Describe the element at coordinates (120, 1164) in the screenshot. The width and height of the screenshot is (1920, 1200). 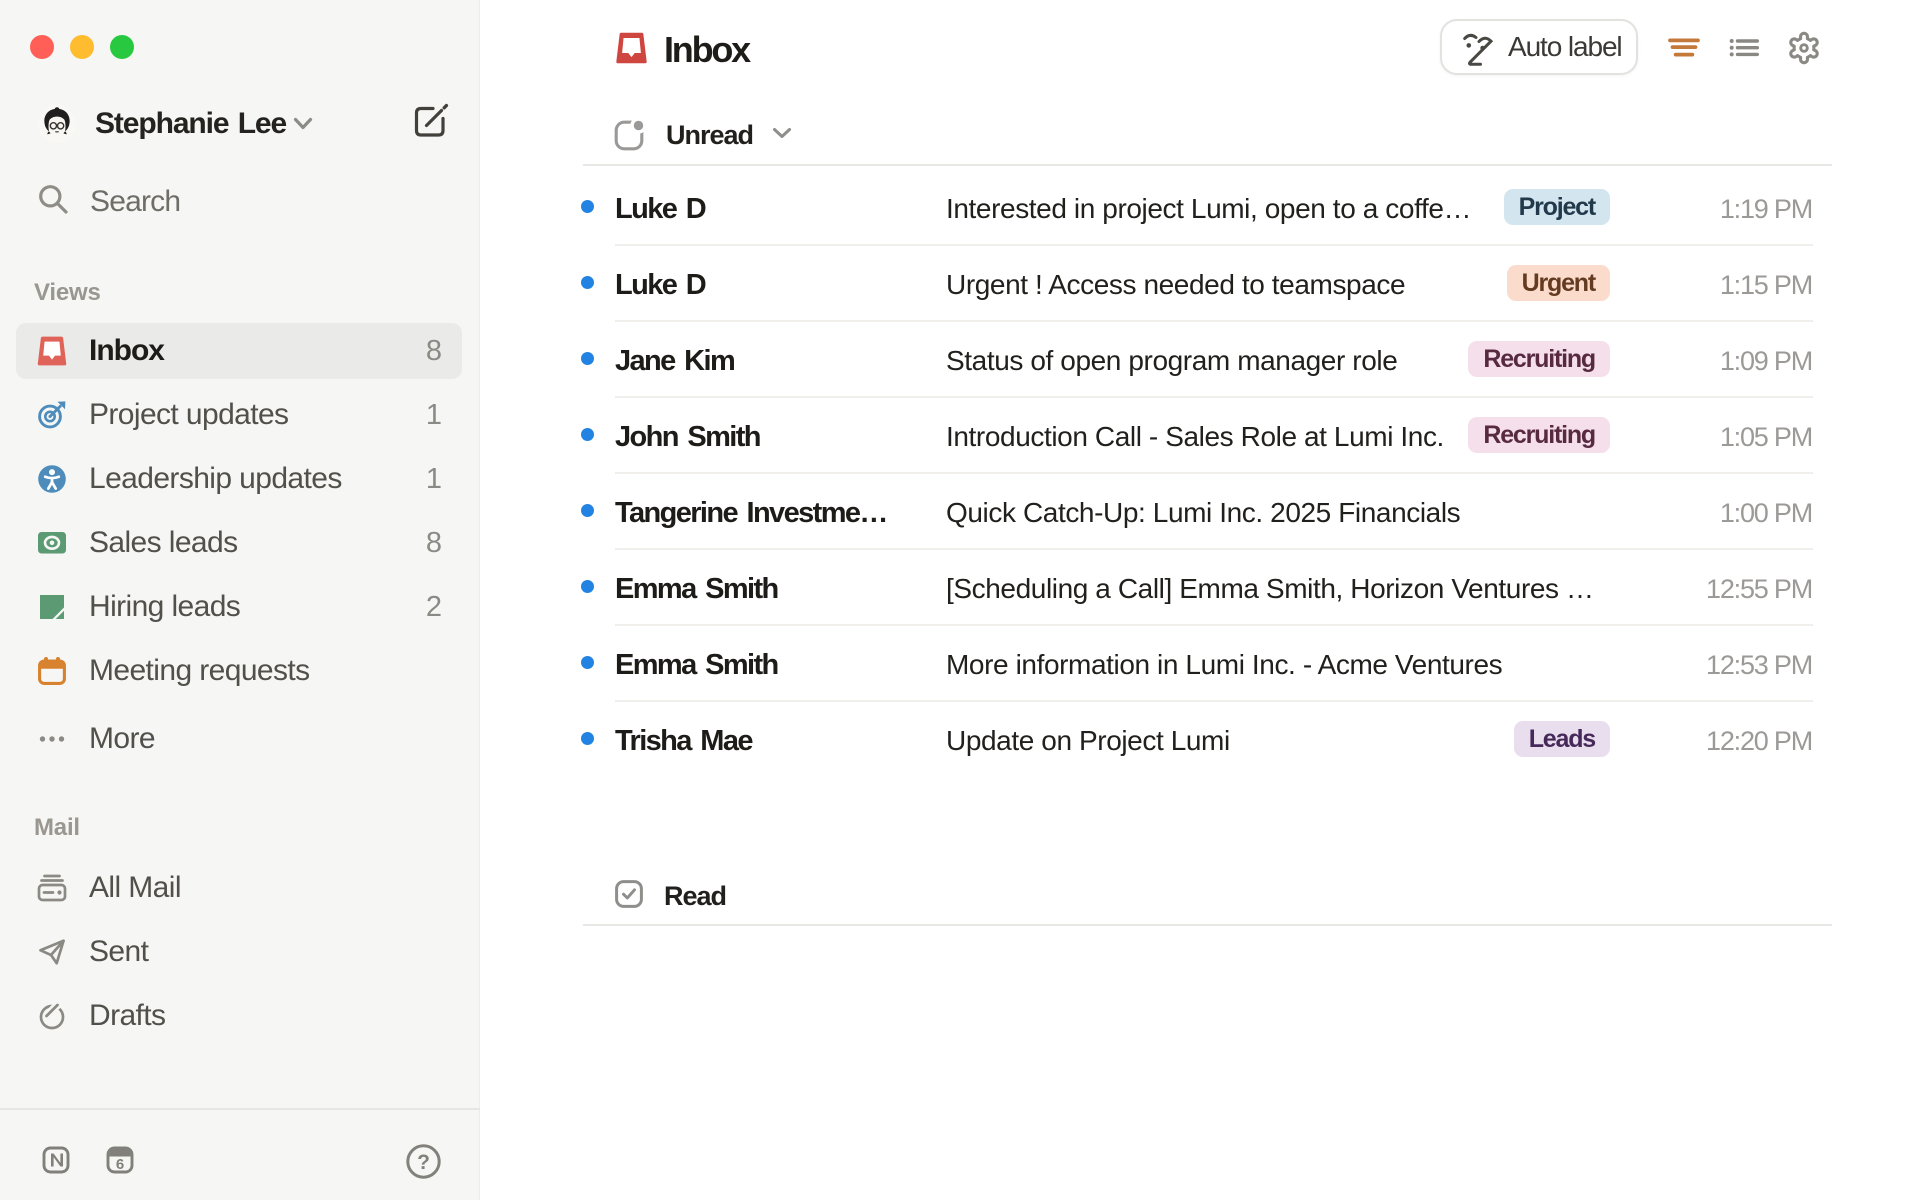
I see `svg-text: 6` at that location.